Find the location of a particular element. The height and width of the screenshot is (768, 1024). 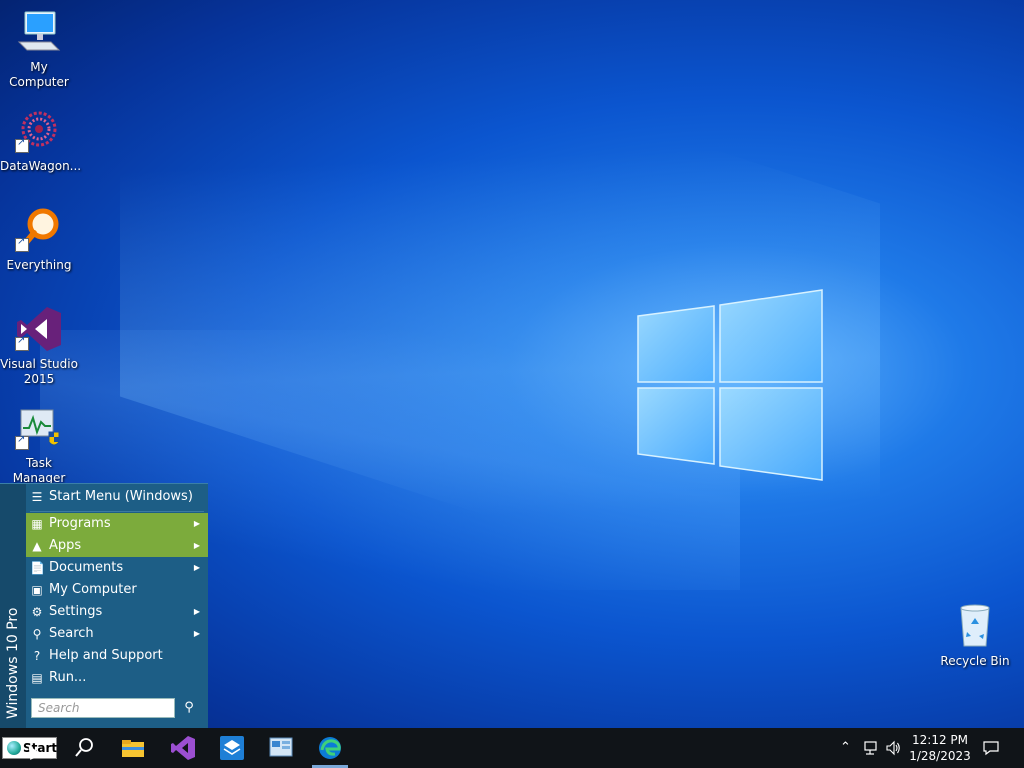

app-icon is located at coordinates (232, 748).